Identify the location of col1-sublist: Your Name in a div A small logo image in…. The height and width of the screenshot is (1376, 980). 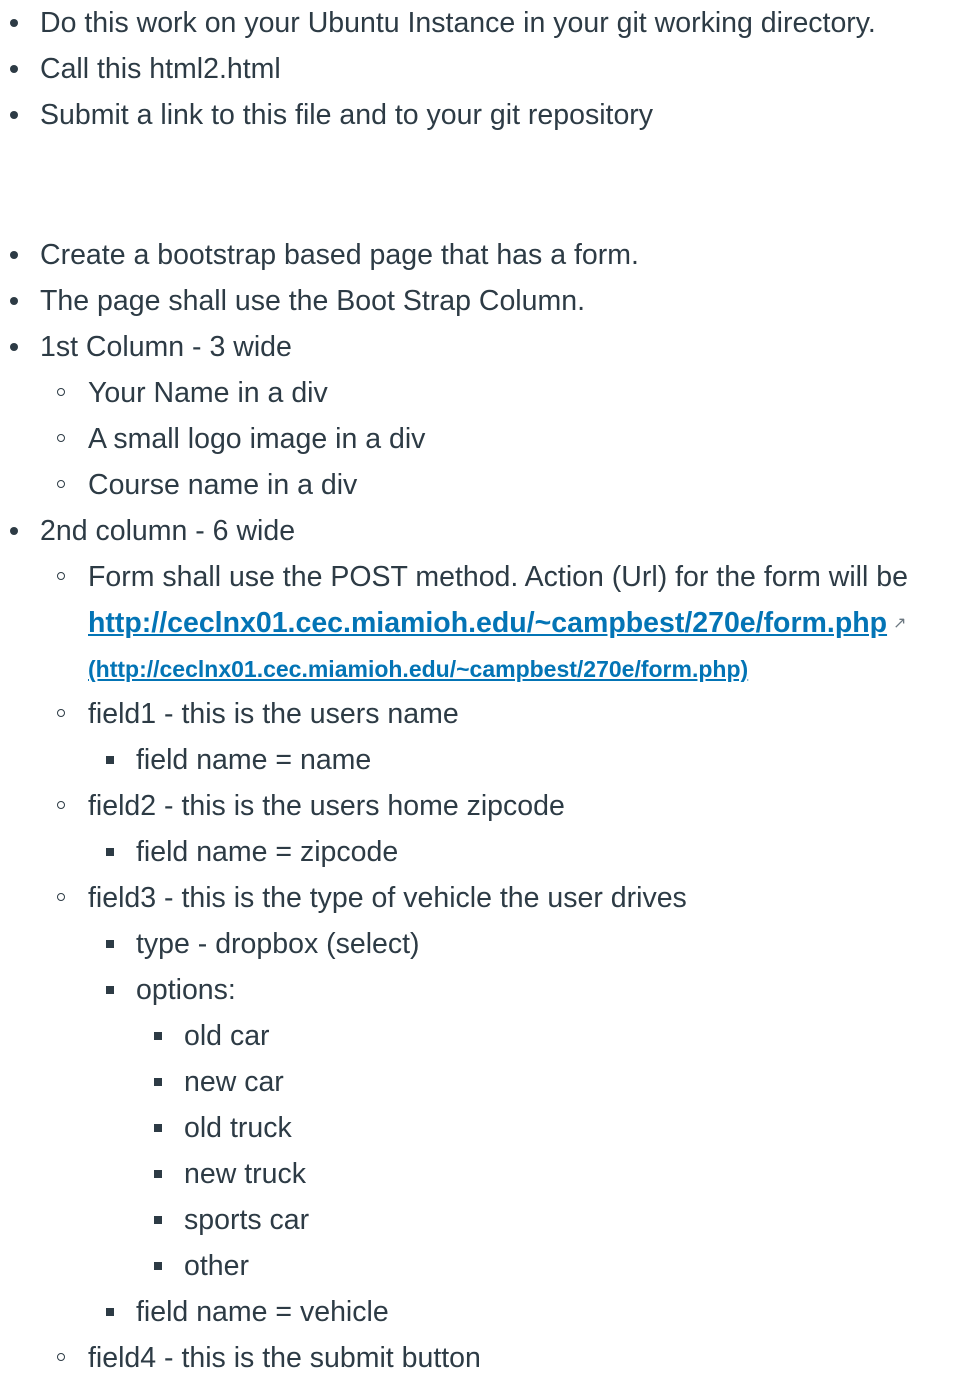
(510, 439).